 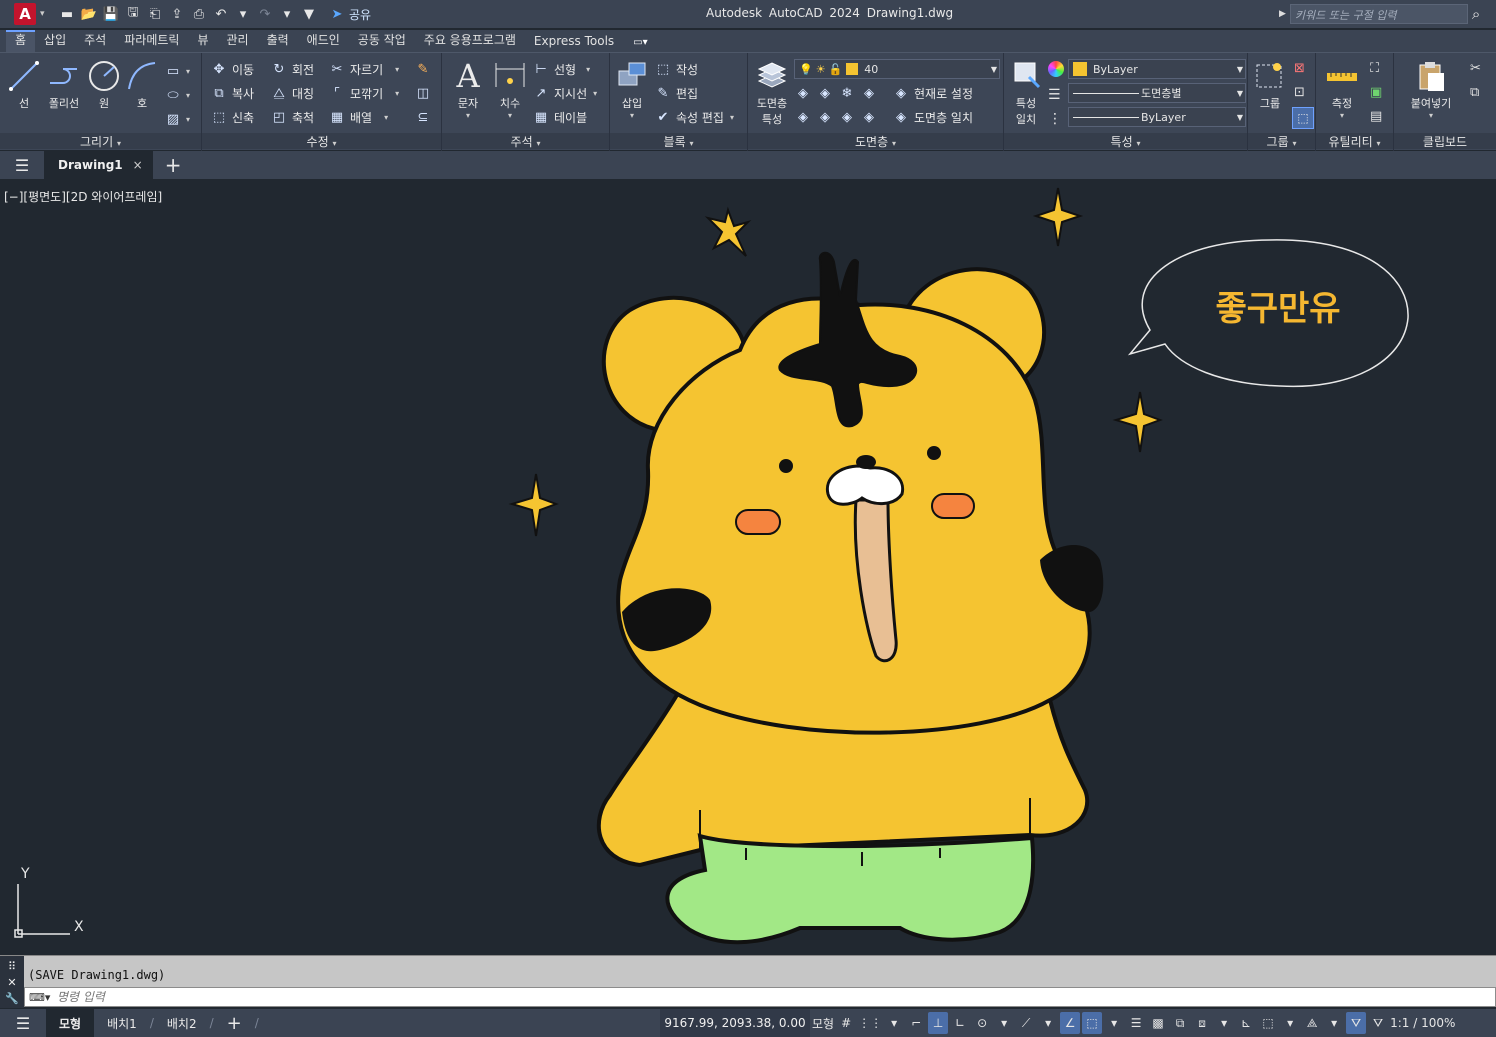 What do you see at coordinates (1474, 92) in the screenshot?
I see `copy-clip-icon: ⧉` at bounding box center [1474, 92].